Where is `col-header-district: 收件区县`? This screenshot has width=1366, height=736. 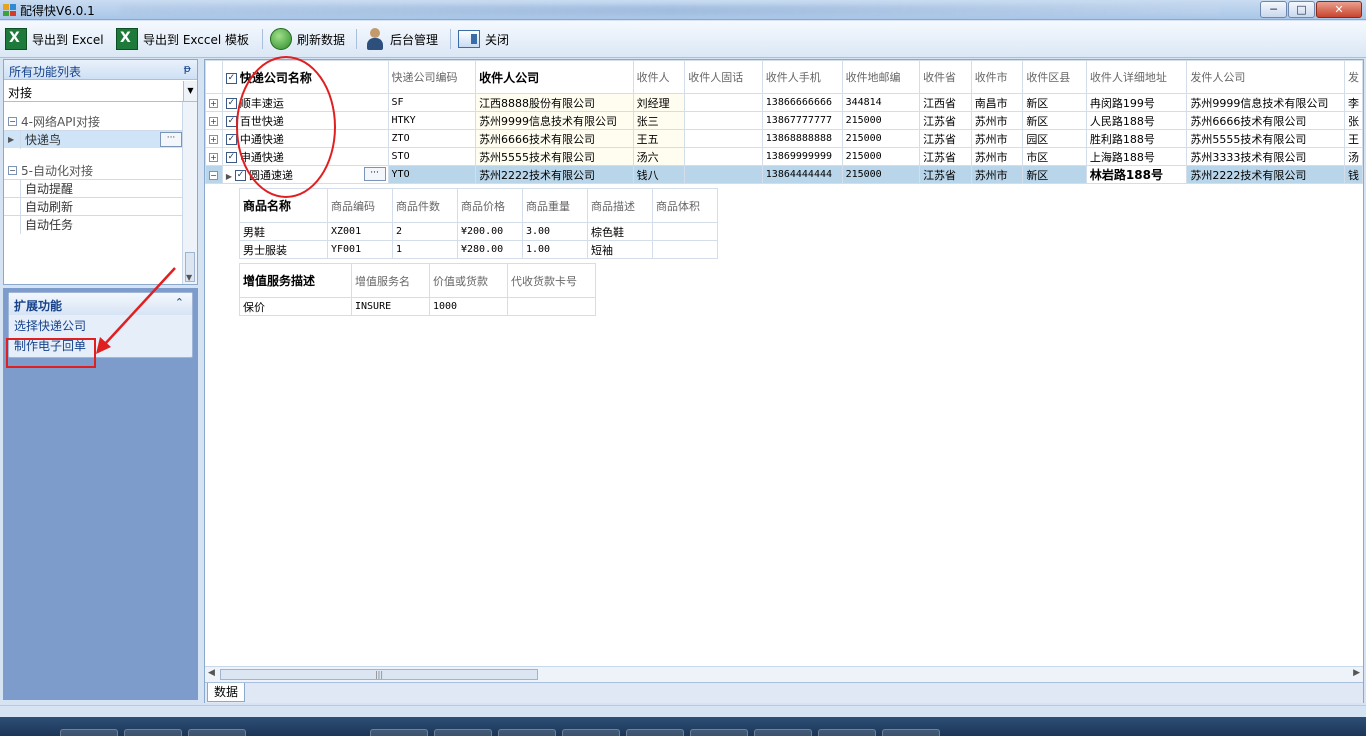
col-header-district: 收件区县 is located at coordinates (1054, 77).